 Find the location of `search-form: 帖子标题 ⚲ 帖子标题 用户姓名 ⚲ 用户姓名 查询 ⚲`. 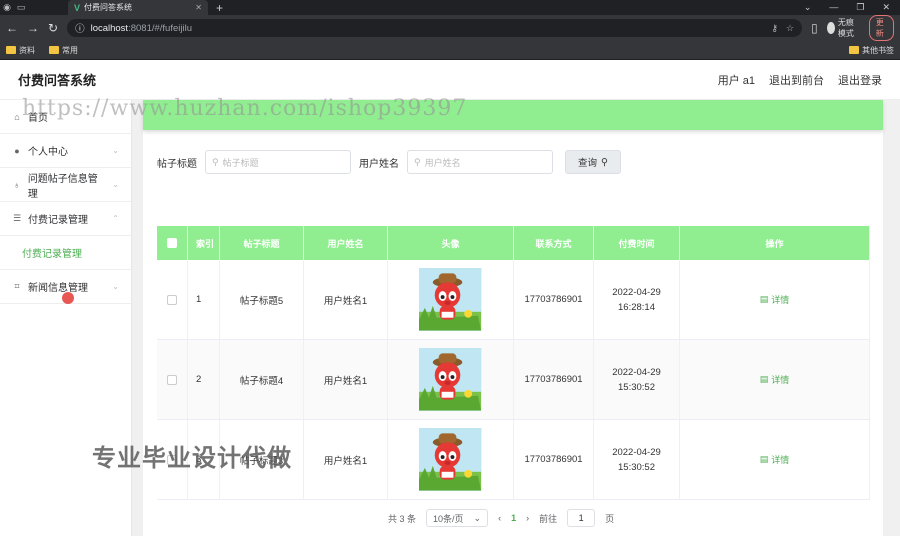

search-form: 帖子标题 ⚲ 帖子标题 用户姓名 ⚲ 用户姓名 查询 ⚲ is located at coordinates (389, 162).